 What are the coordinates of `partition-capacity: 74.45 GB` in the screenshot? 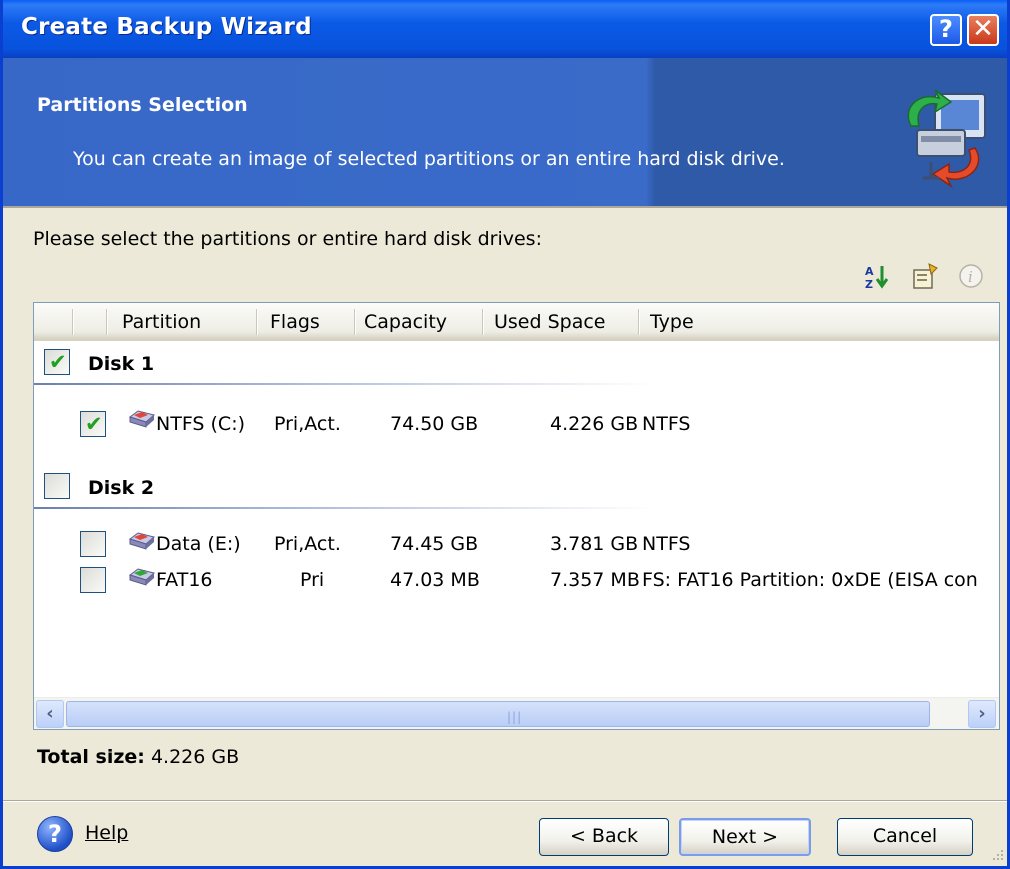 It's located at (434, 544).